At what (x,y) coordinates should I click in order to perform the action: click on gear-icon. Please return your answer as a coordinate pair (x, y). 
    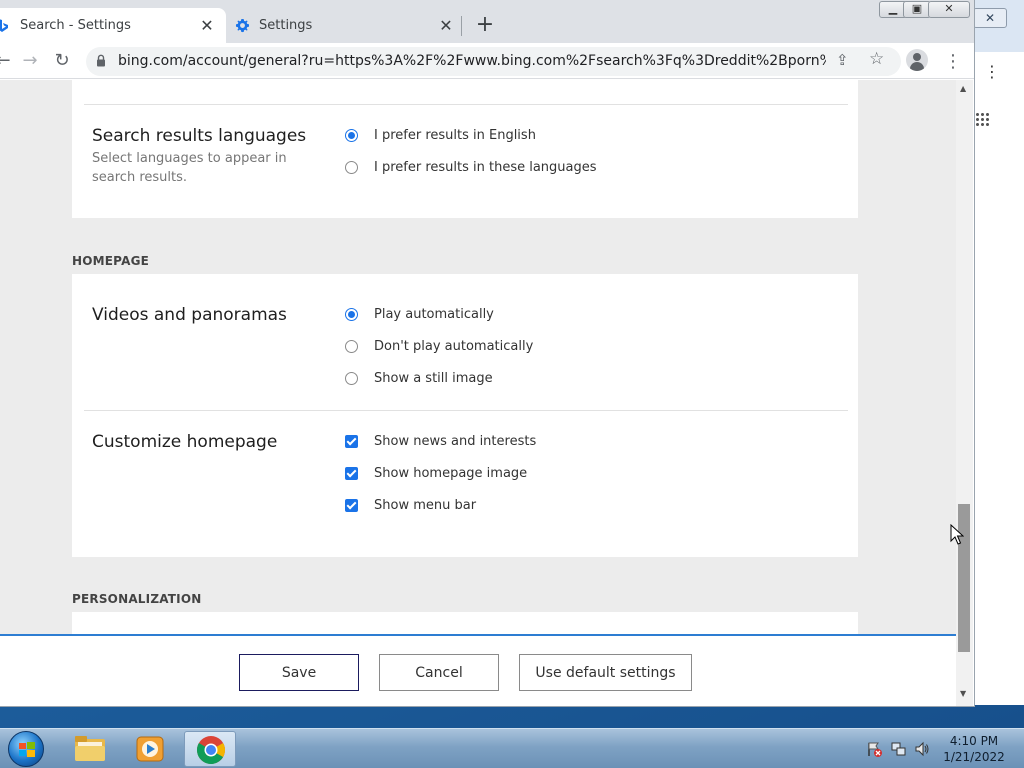
    Looking at the image, I should click on (242, 25).